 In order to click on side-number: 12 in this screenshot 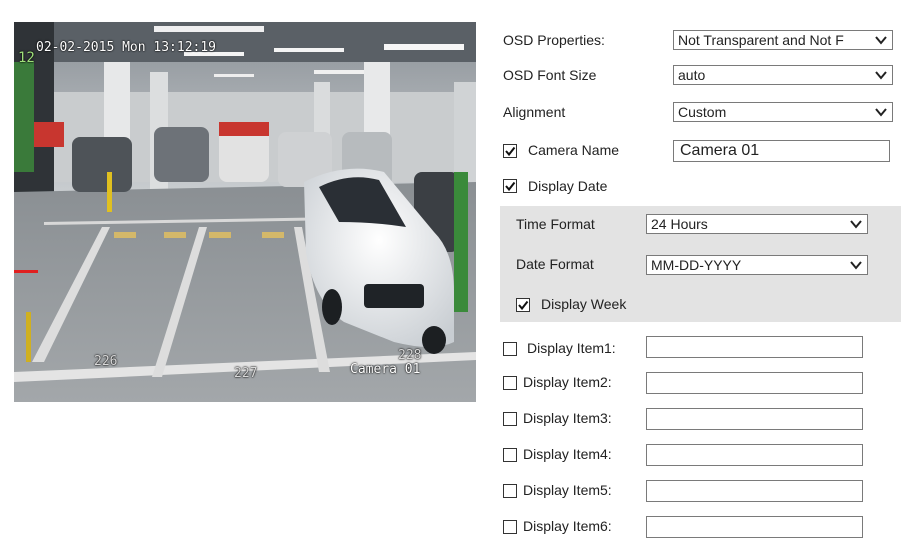, I will do `click(26, 58)`.